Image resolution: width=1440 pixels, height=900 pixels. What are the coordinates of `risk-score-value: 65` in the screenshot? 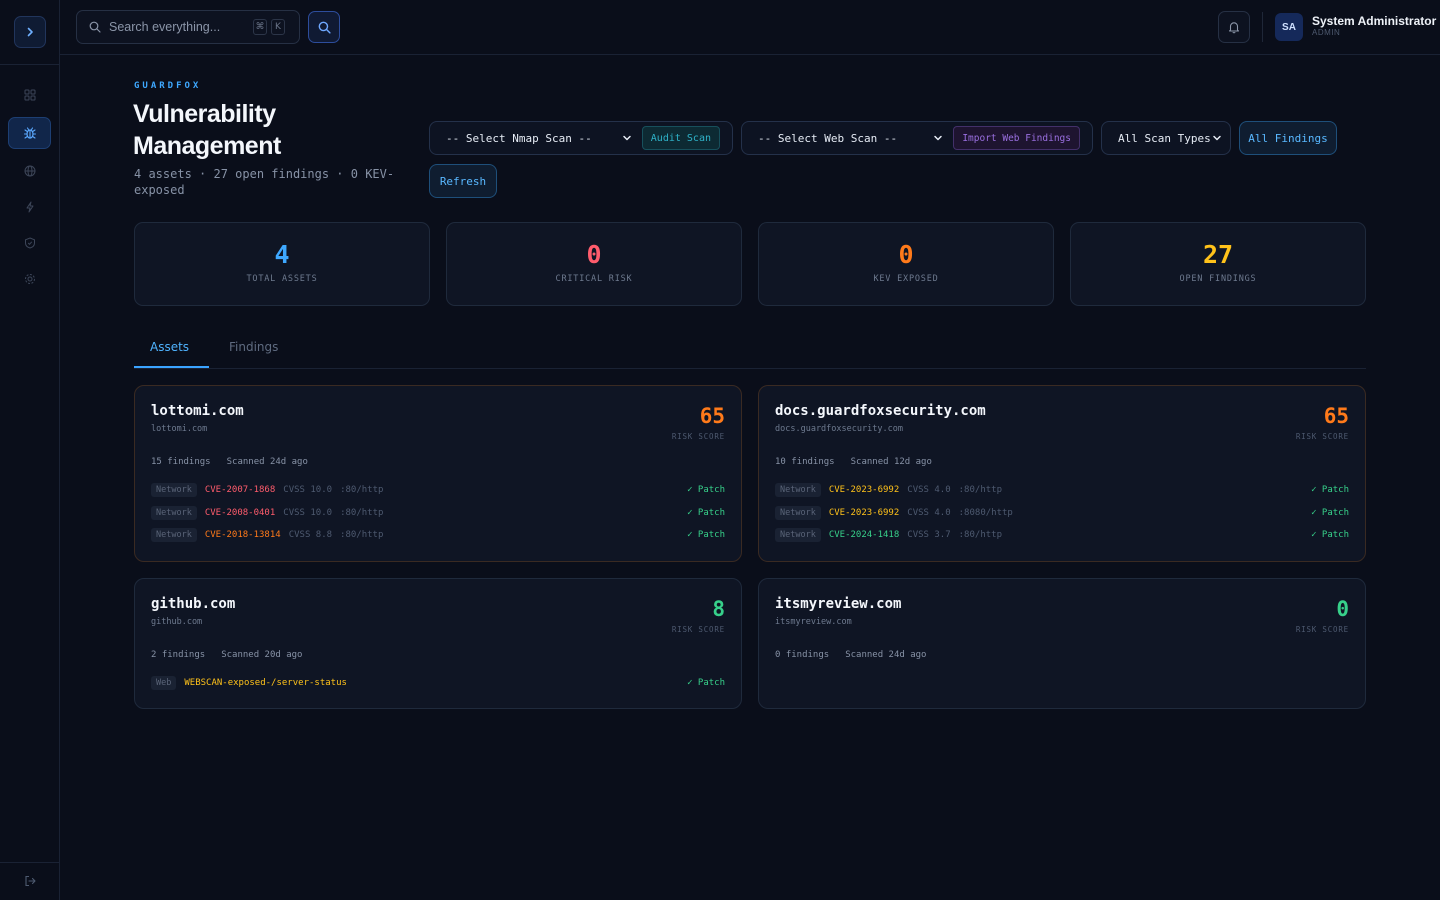 It's located at (1336, 416).